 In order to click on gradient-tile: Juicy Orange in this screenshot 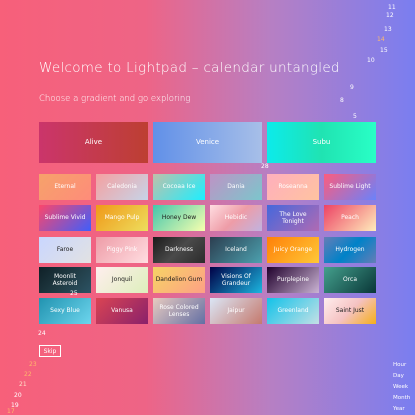, I will do `click(293, 250)`.